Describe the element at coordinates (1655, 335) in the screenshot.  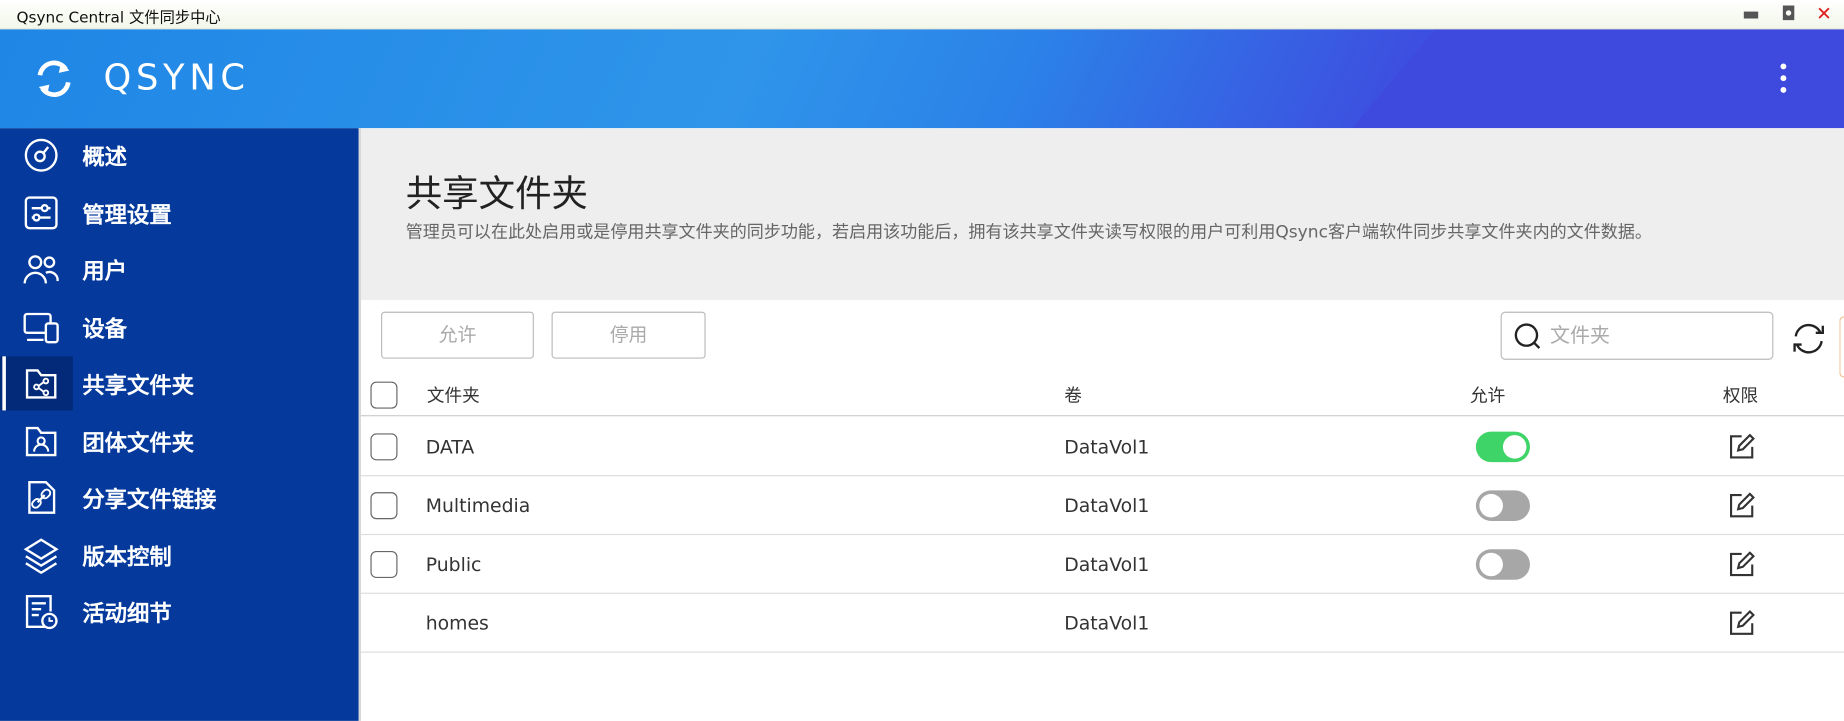
I see `search-input` at that location.